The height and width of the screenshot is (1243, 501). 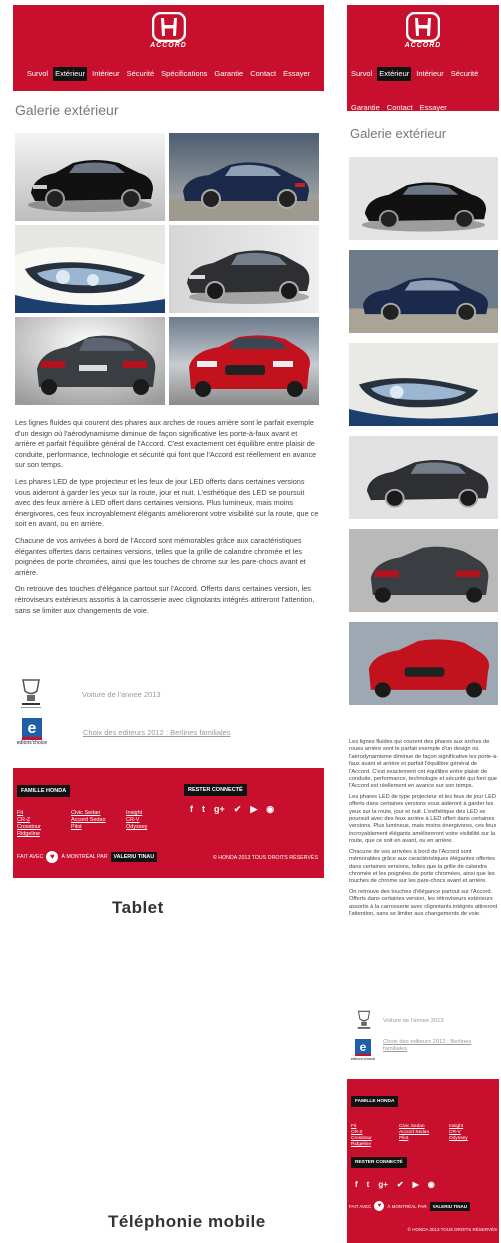 What do you see at coordinates (379, 1162) in the screenshot?
I see `footer-stay-connected-label: RESTER CONNECTÉ` at bounding box center [379, 1162].